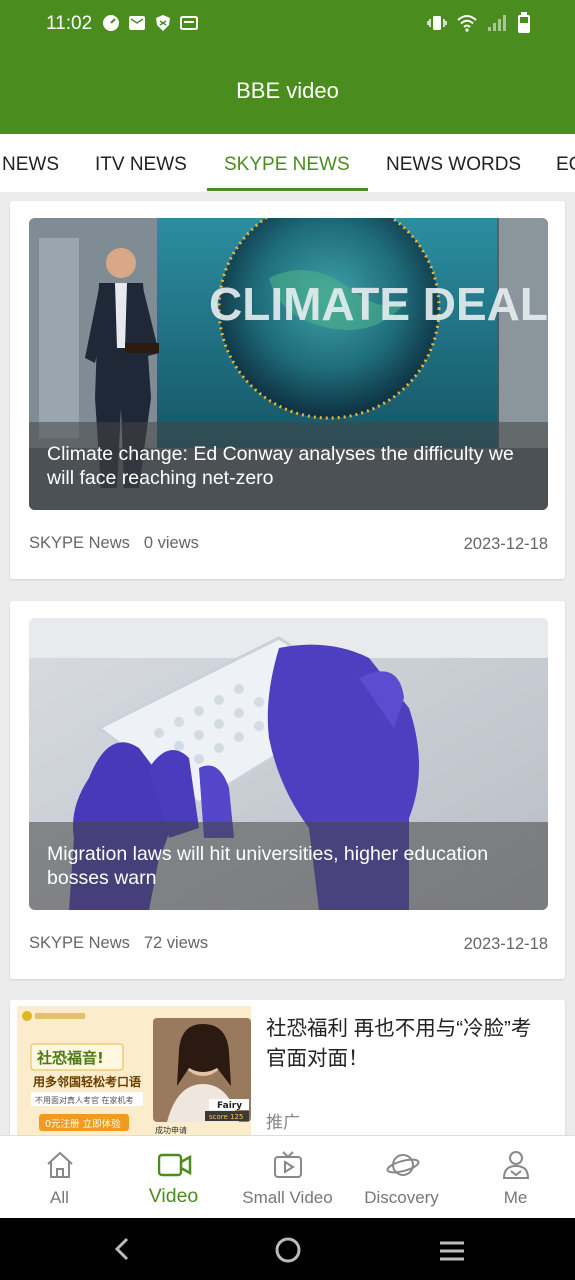  Describe the element at coordinates (122, 1249) in the screenshot. I see `back-icon` at that location.